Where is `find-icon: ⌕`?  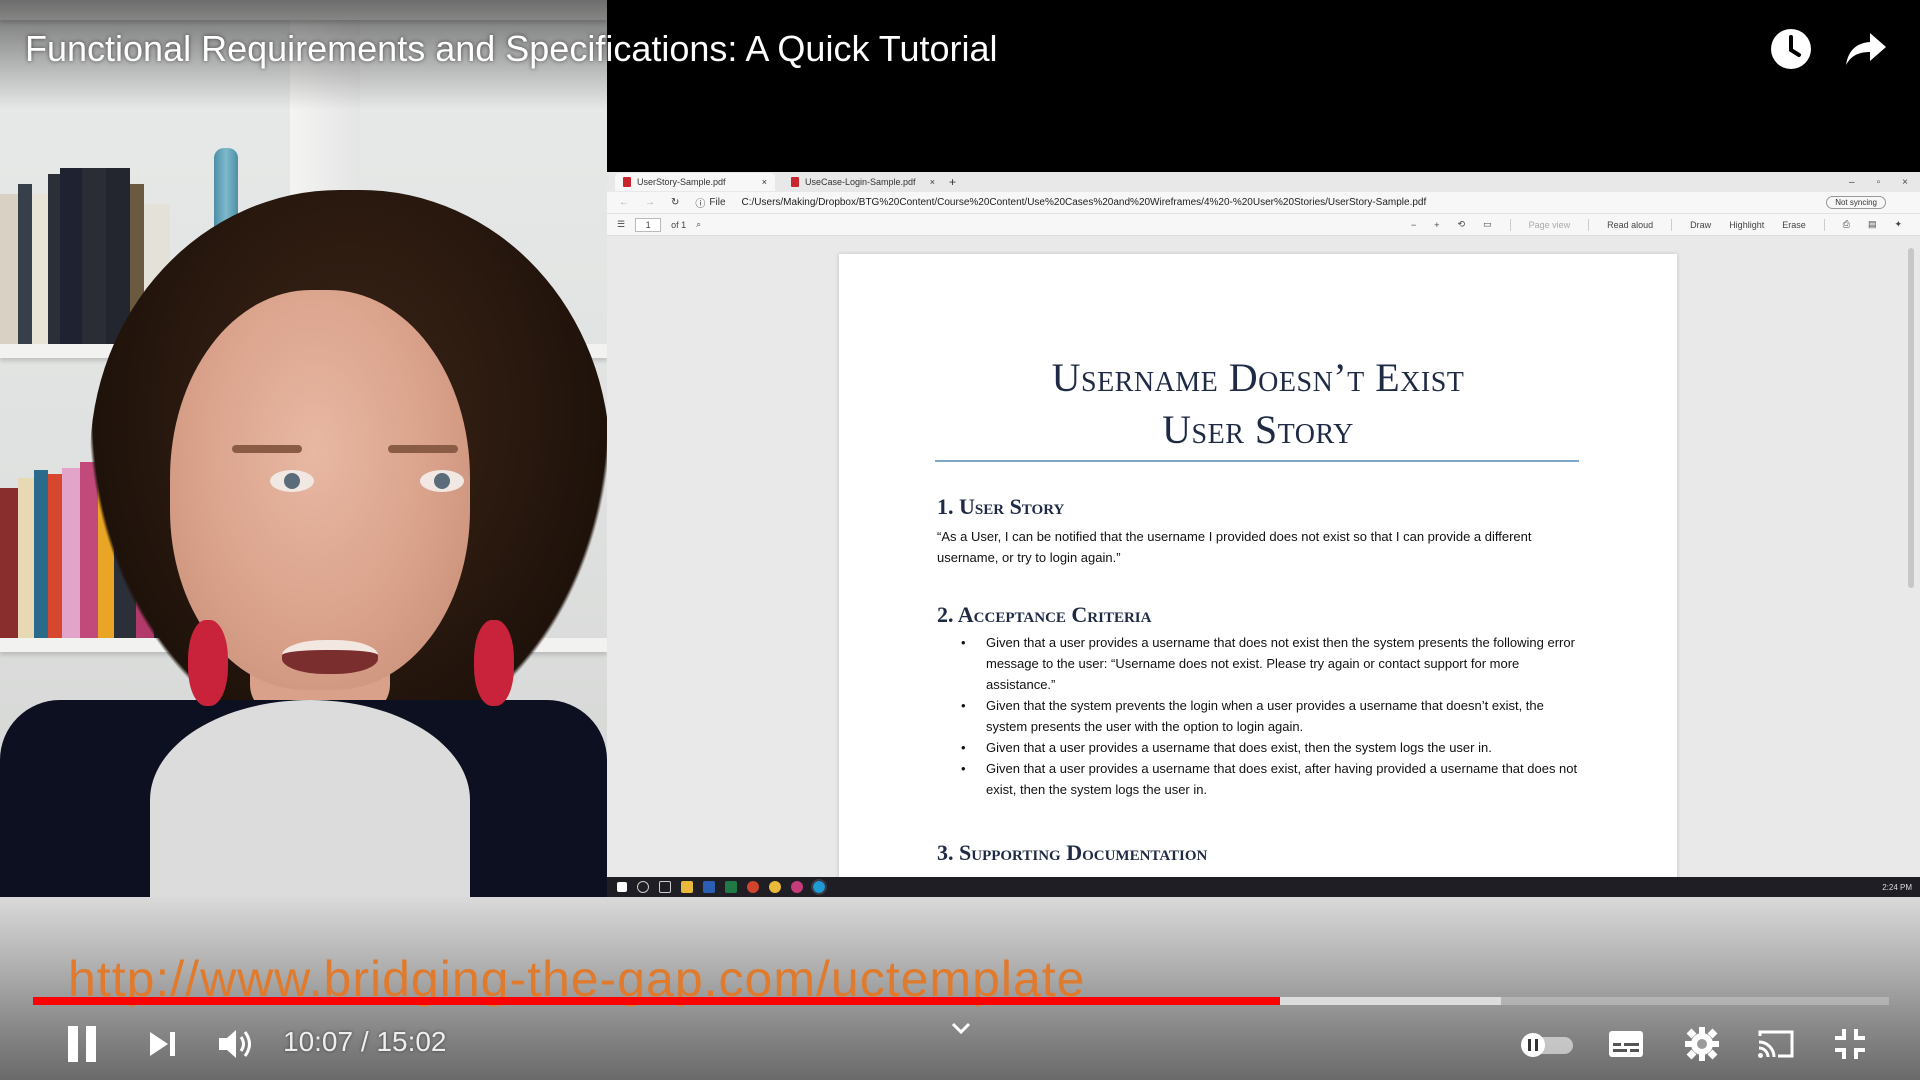
find-icon: ⌕ is located at coordinates (698, 224).